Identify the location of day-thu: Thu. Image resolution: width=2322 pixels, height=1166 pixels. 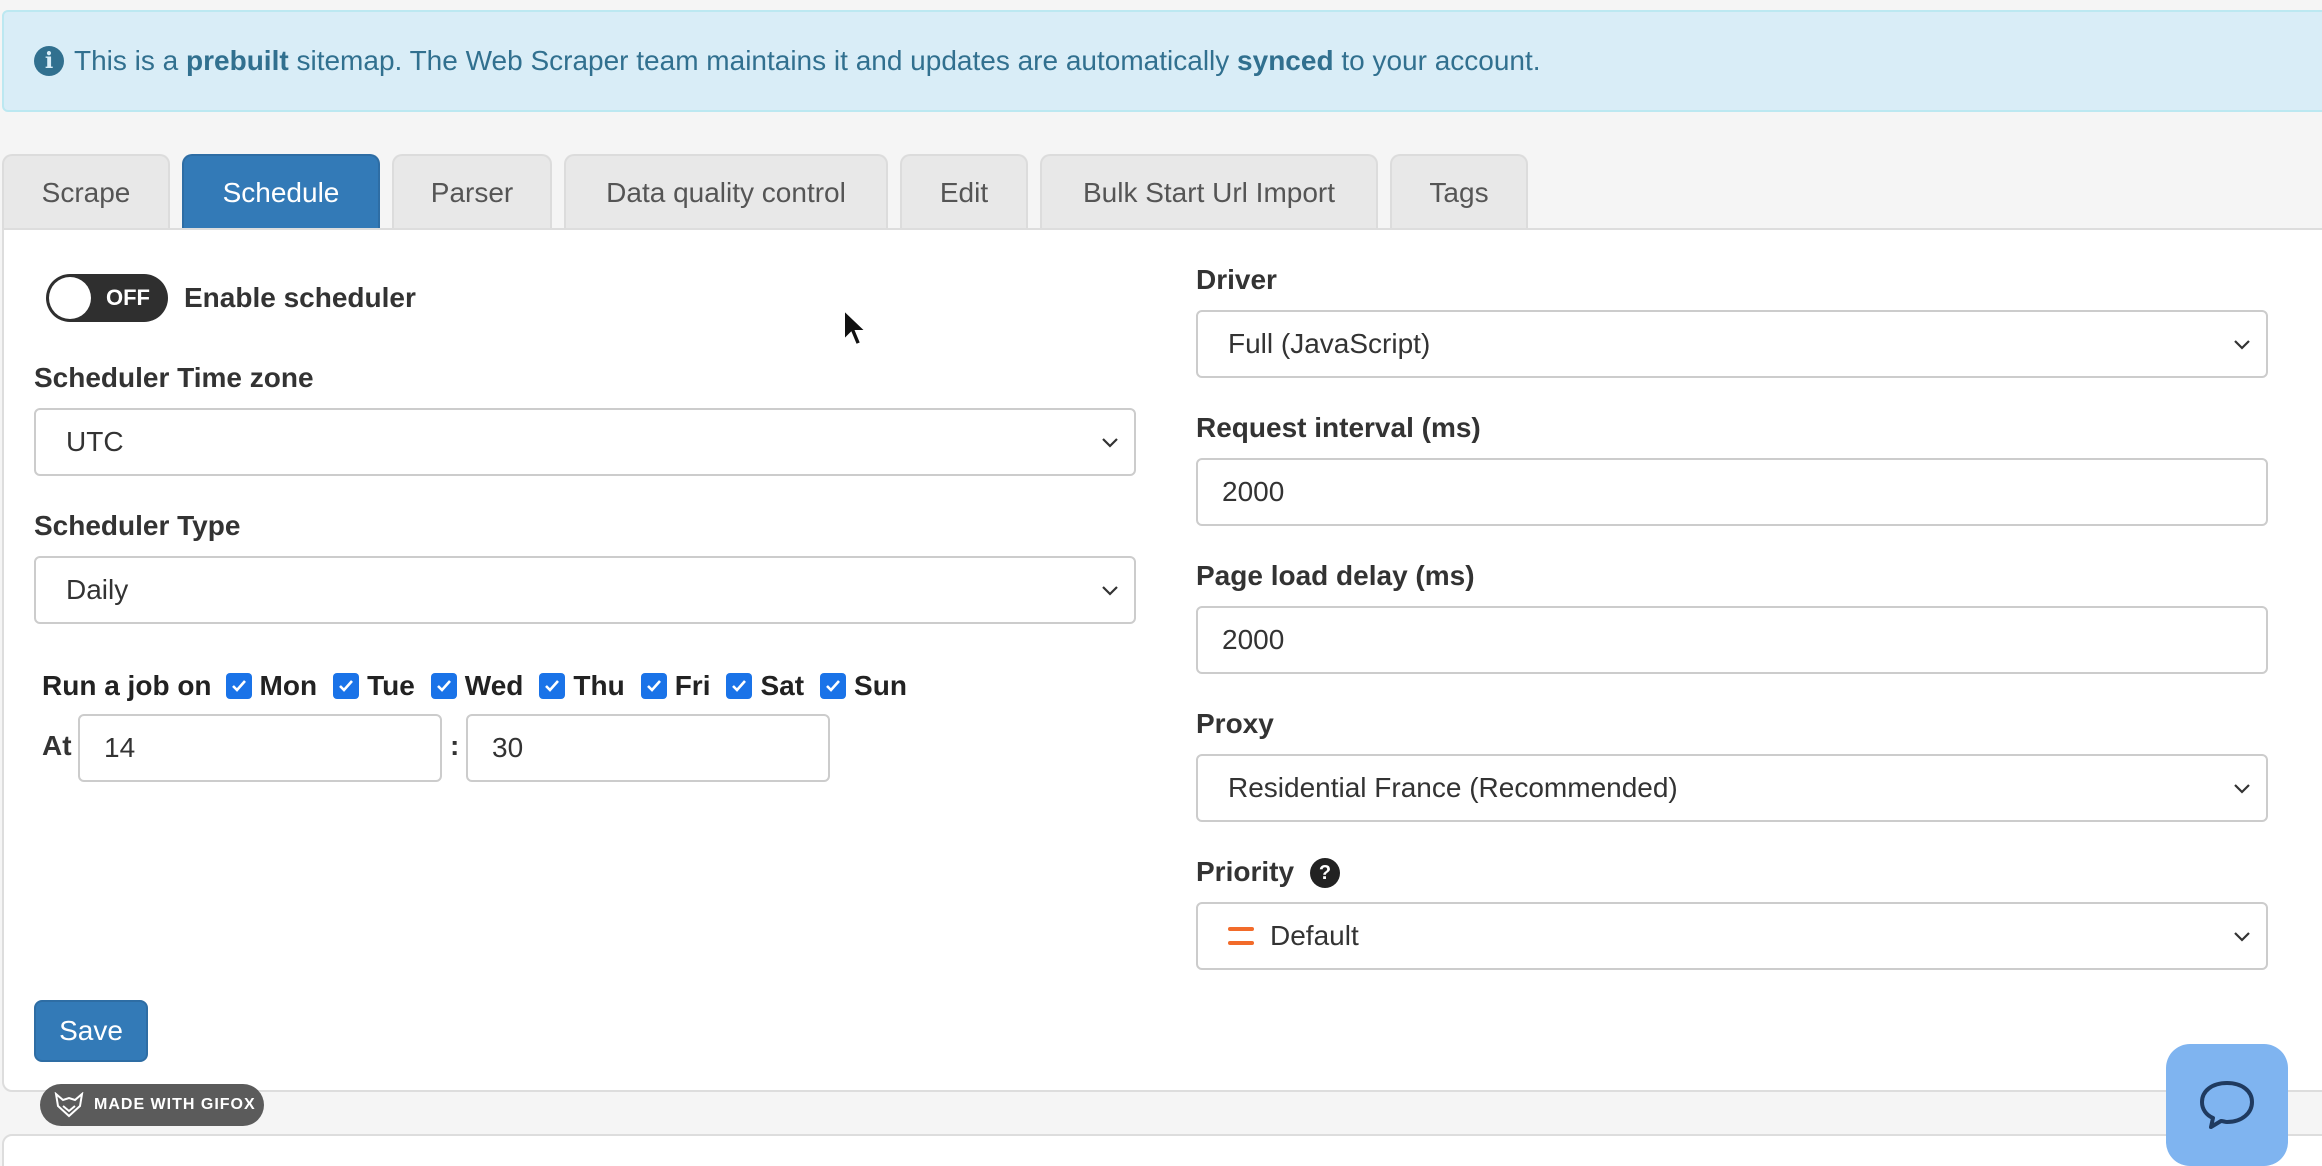
(582, 686).